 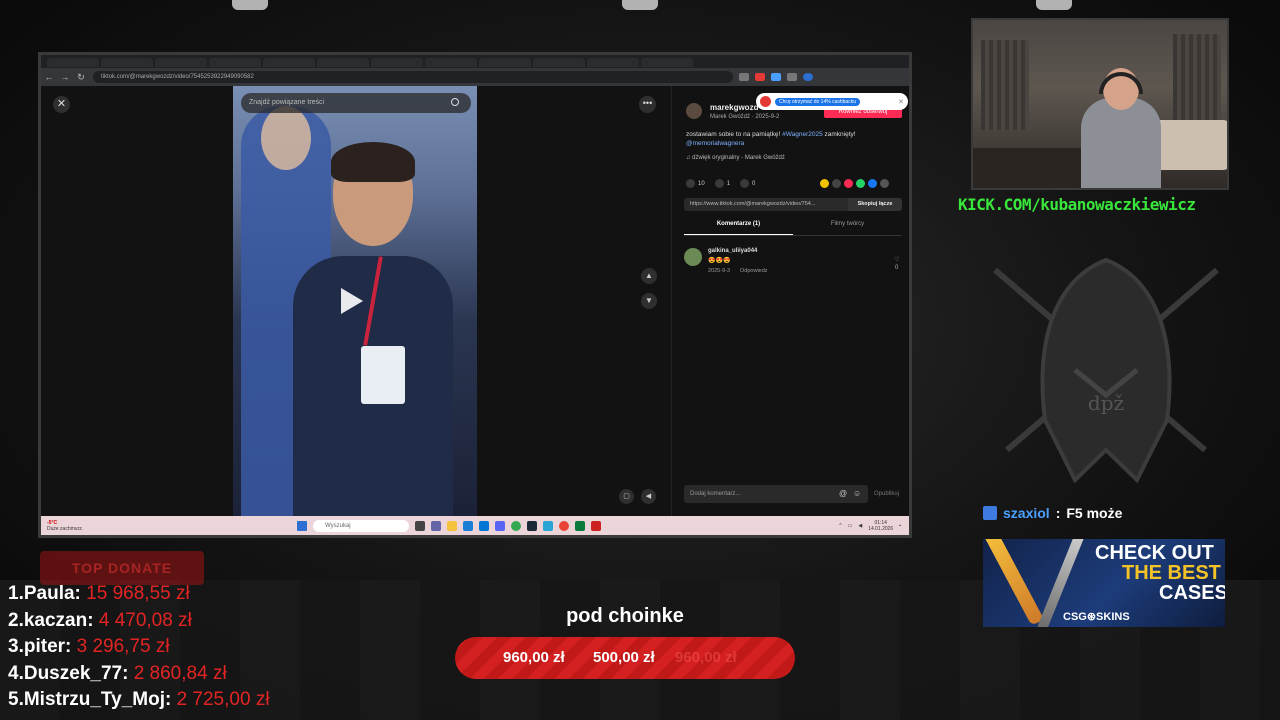 What do you see at coordinates (896, 264) in the screenshot?
I see `comment-like-button: ♡ 0` at bounding box center [896, 264].